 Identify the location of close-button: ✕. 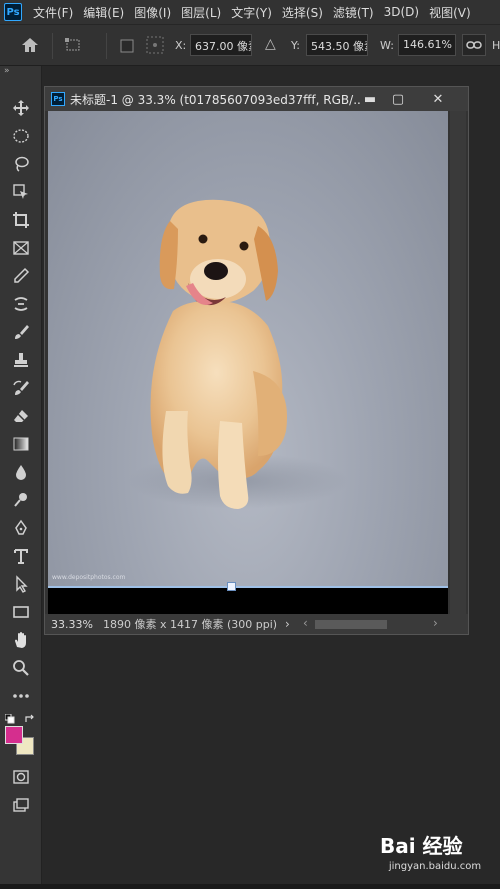
(438, 99).